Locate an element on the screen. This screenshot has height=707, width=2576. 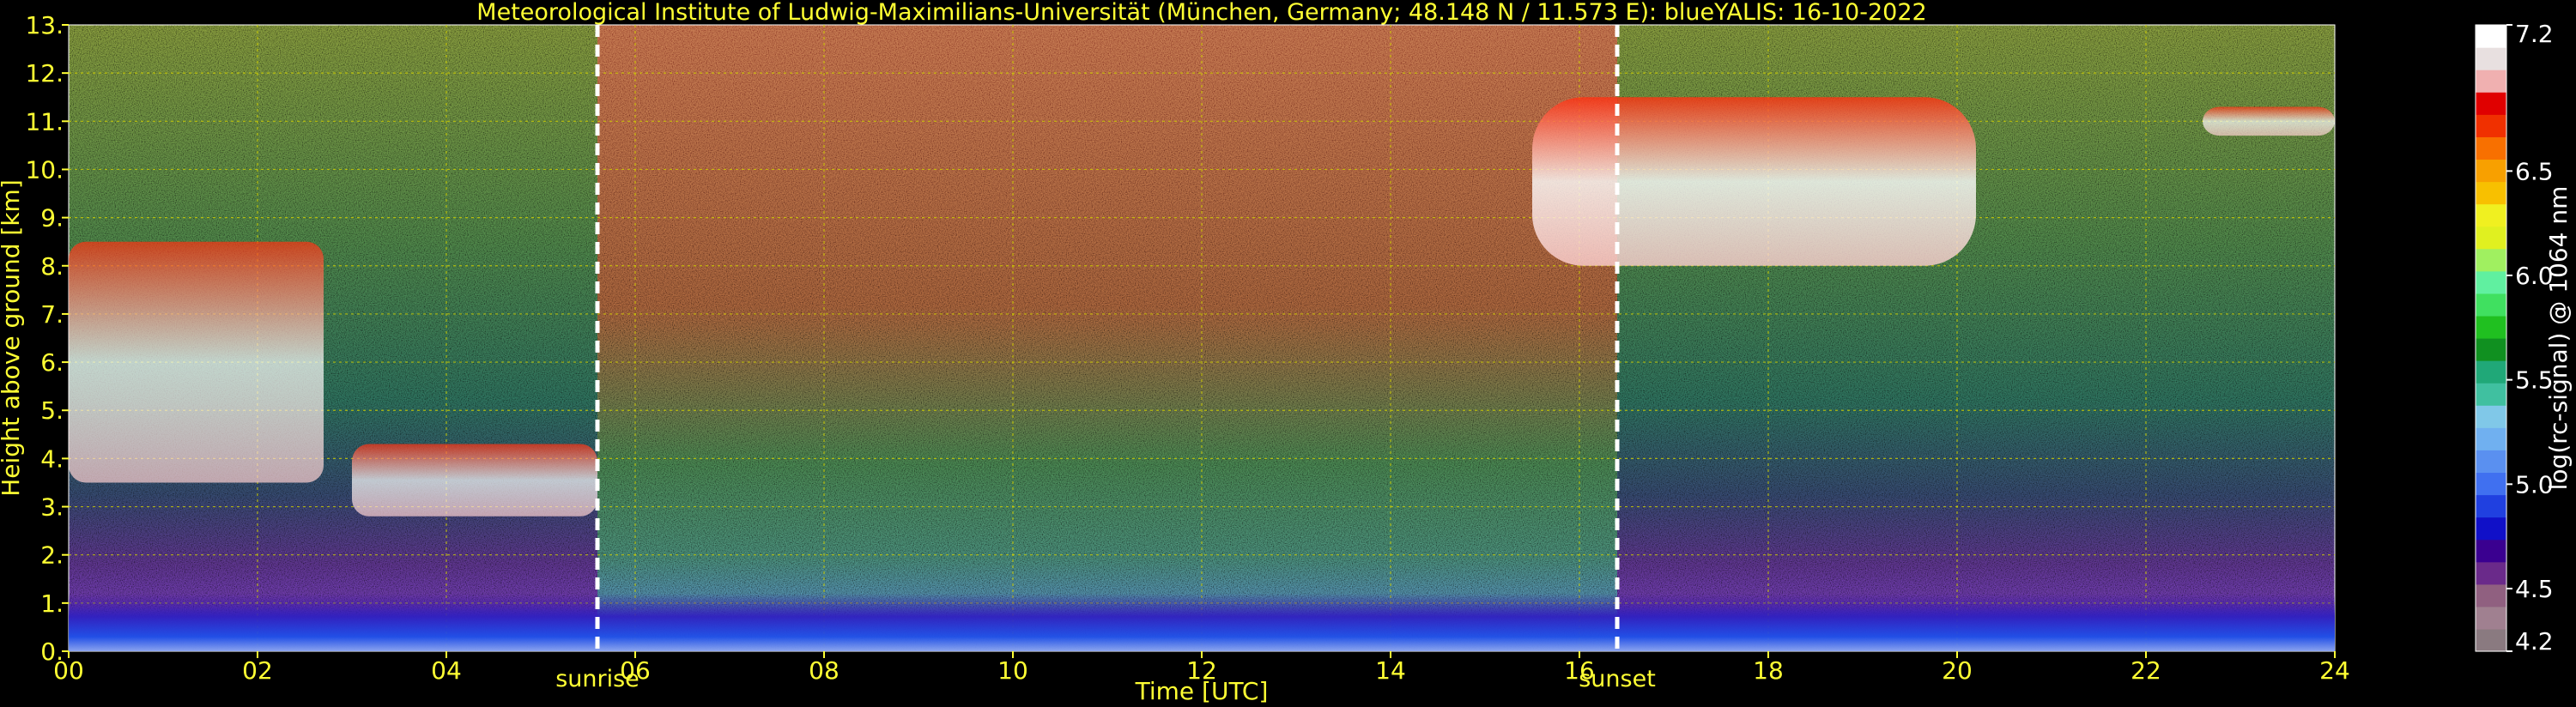
y-tick-label: 1. is located at coordinates (52, 603).